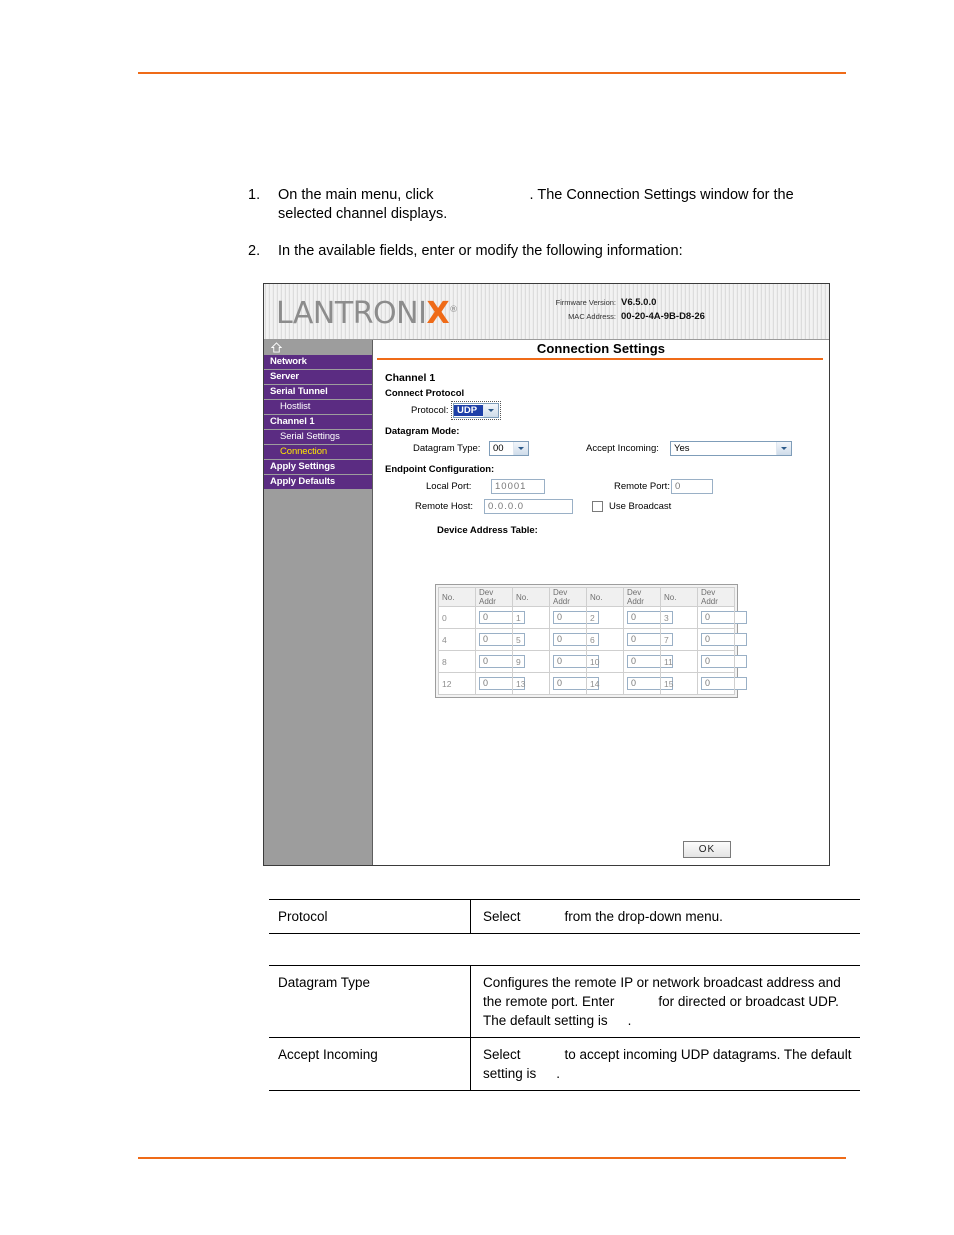  What do you see at coordinates (318, 362) in the screenshot?
I see `sidebar-item-network: Network` at bounding box center [318, 362].